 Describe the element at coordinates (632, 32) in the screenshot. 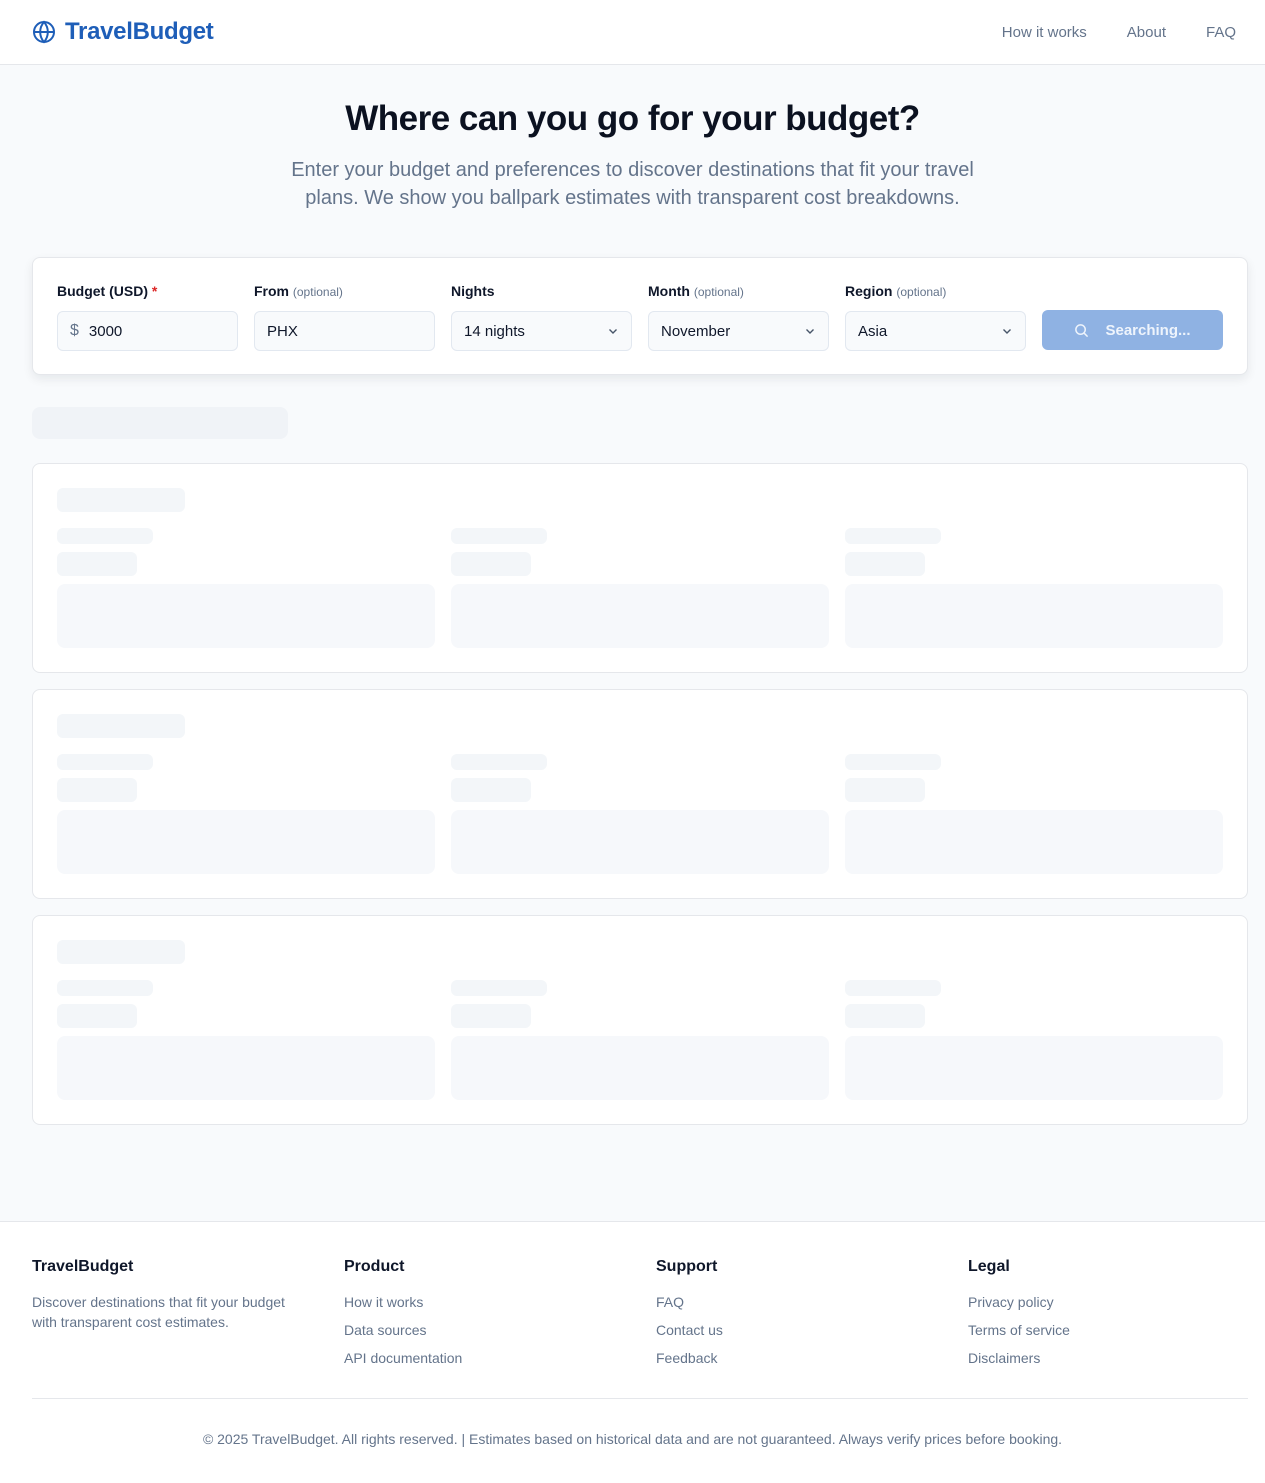

I see `site-header: TravelBudget How it works About FAQ` at that location.